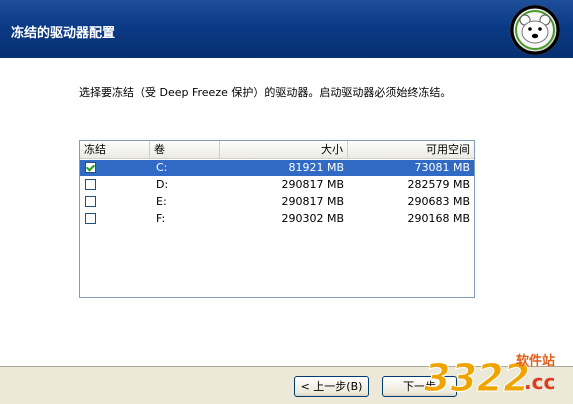  What do you see at coordinates (438, 184) in the screenshot?
I see `free-space-cell: 282579 MB` at bounding box center [438, 184].